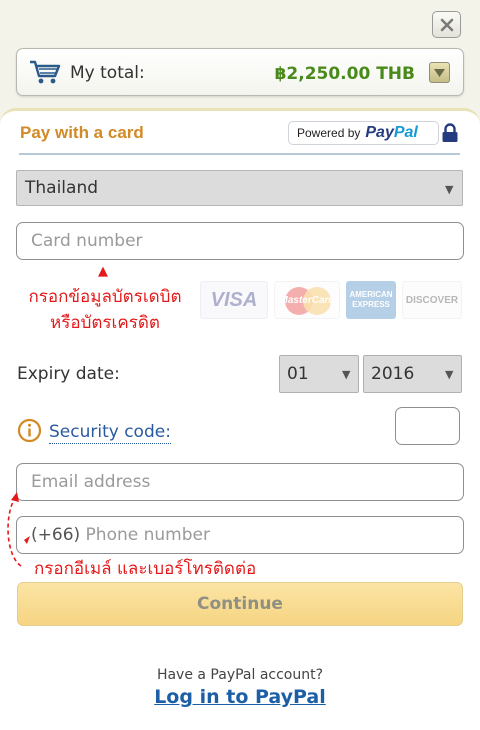  Describe the element at coordinates (145, 569) in the screenshot. I see `contact-annotation: กรอกอีเมล์ และเบอร์โทรติดต่อ` at that location.